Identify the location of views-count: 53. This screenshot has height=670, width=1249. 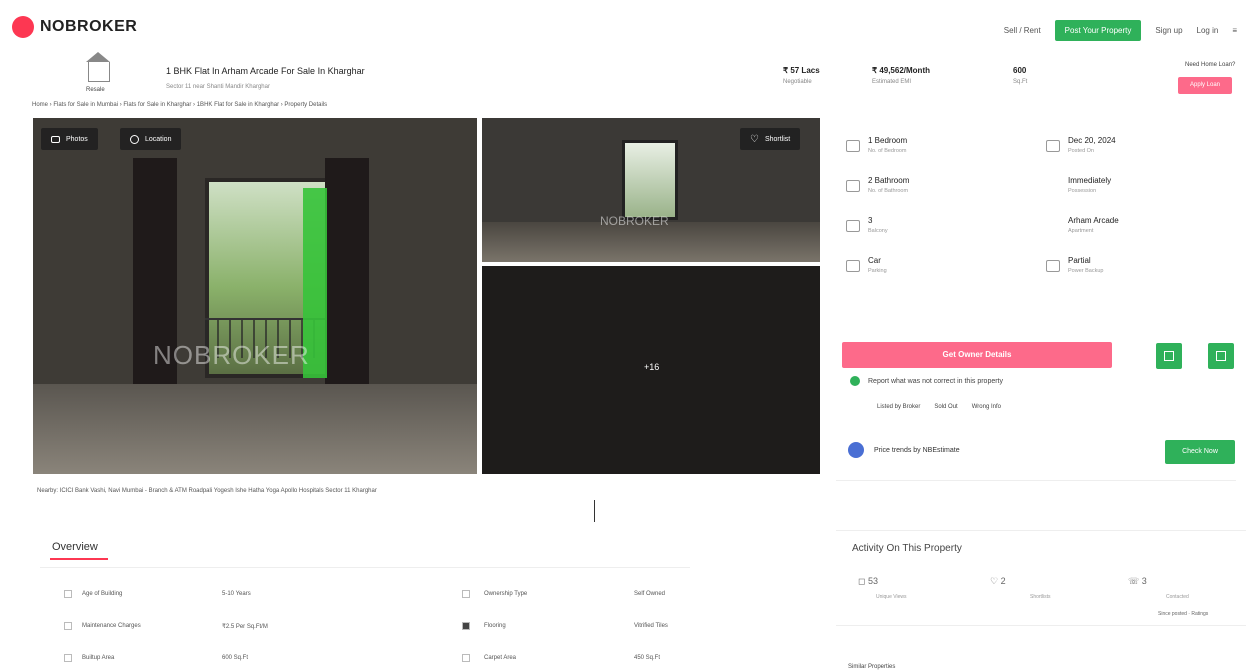
(872, 581).